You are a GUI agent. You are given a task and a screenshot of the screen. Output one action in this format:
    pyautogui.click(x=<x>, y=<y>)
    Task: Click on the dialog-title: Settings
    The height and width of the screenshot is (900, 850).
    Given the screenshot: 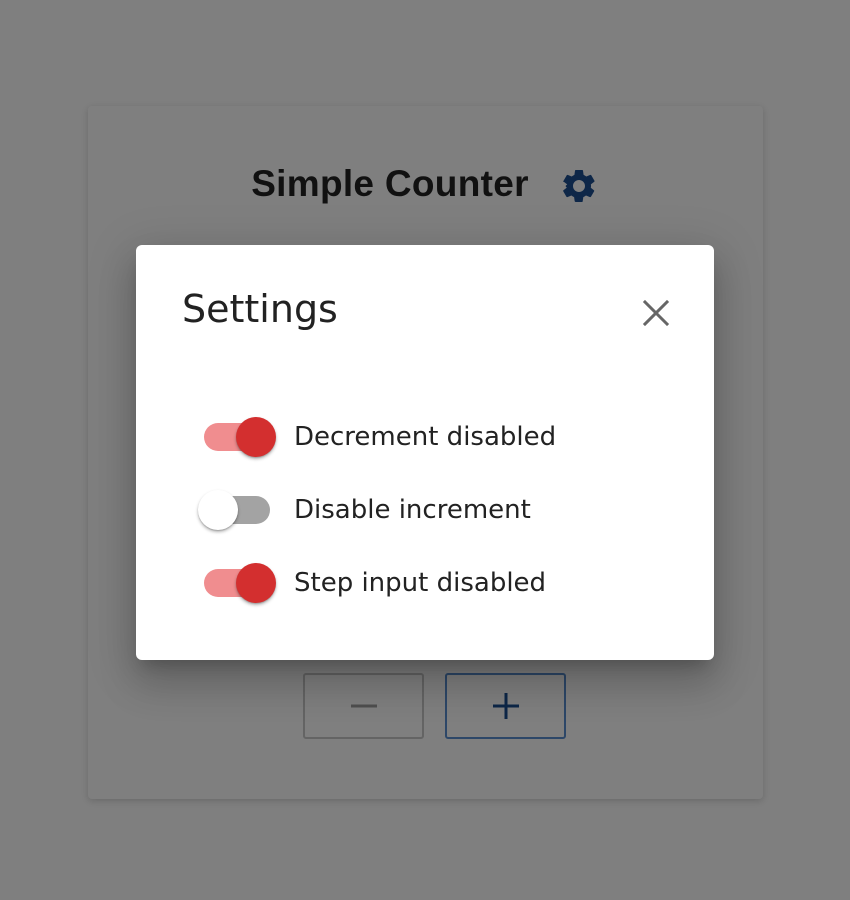 What is the action you would take?
    pyautogui.click(x=260, y=309)
    